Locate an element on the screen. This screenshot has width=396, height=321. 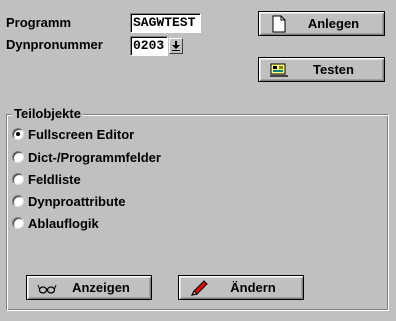
radio-dict-program-fields: Dict-/Programmfelder is located at coordinates (86, 157).